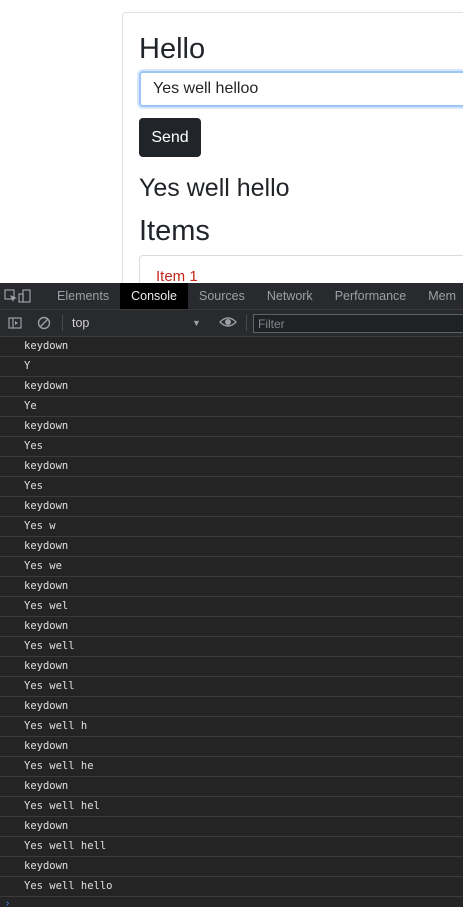 The width and height of the screenshot is (463, 909). I want to click on console-filter-input, so click(358, 323).